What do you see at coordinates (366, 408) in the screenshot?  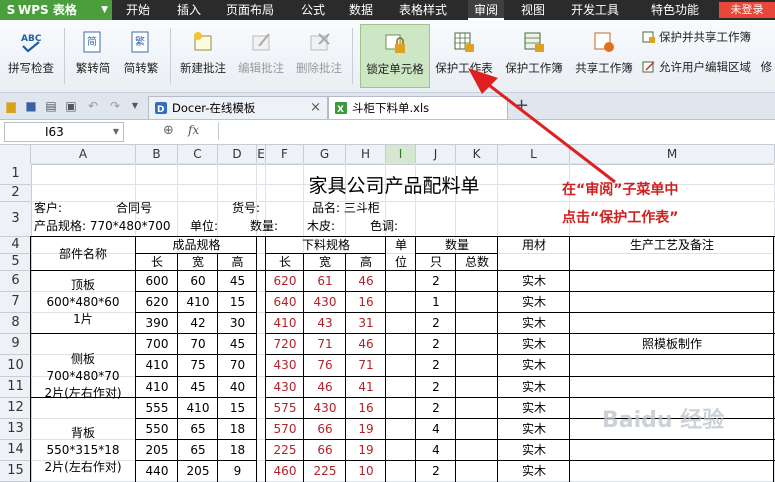 I see `cell-h-row-12: 16` at bounding box center [366, 408].